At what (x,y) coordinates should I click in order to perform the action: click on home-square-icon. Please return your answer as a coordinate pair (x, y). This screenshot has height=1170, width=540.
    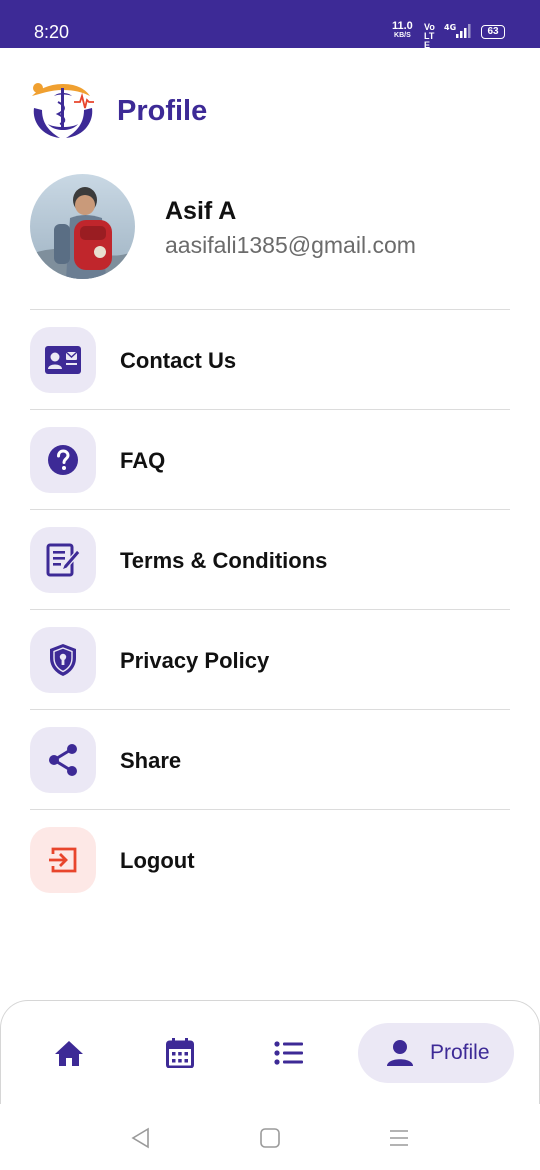
    Looking at the image, I should click on (270, 1138).